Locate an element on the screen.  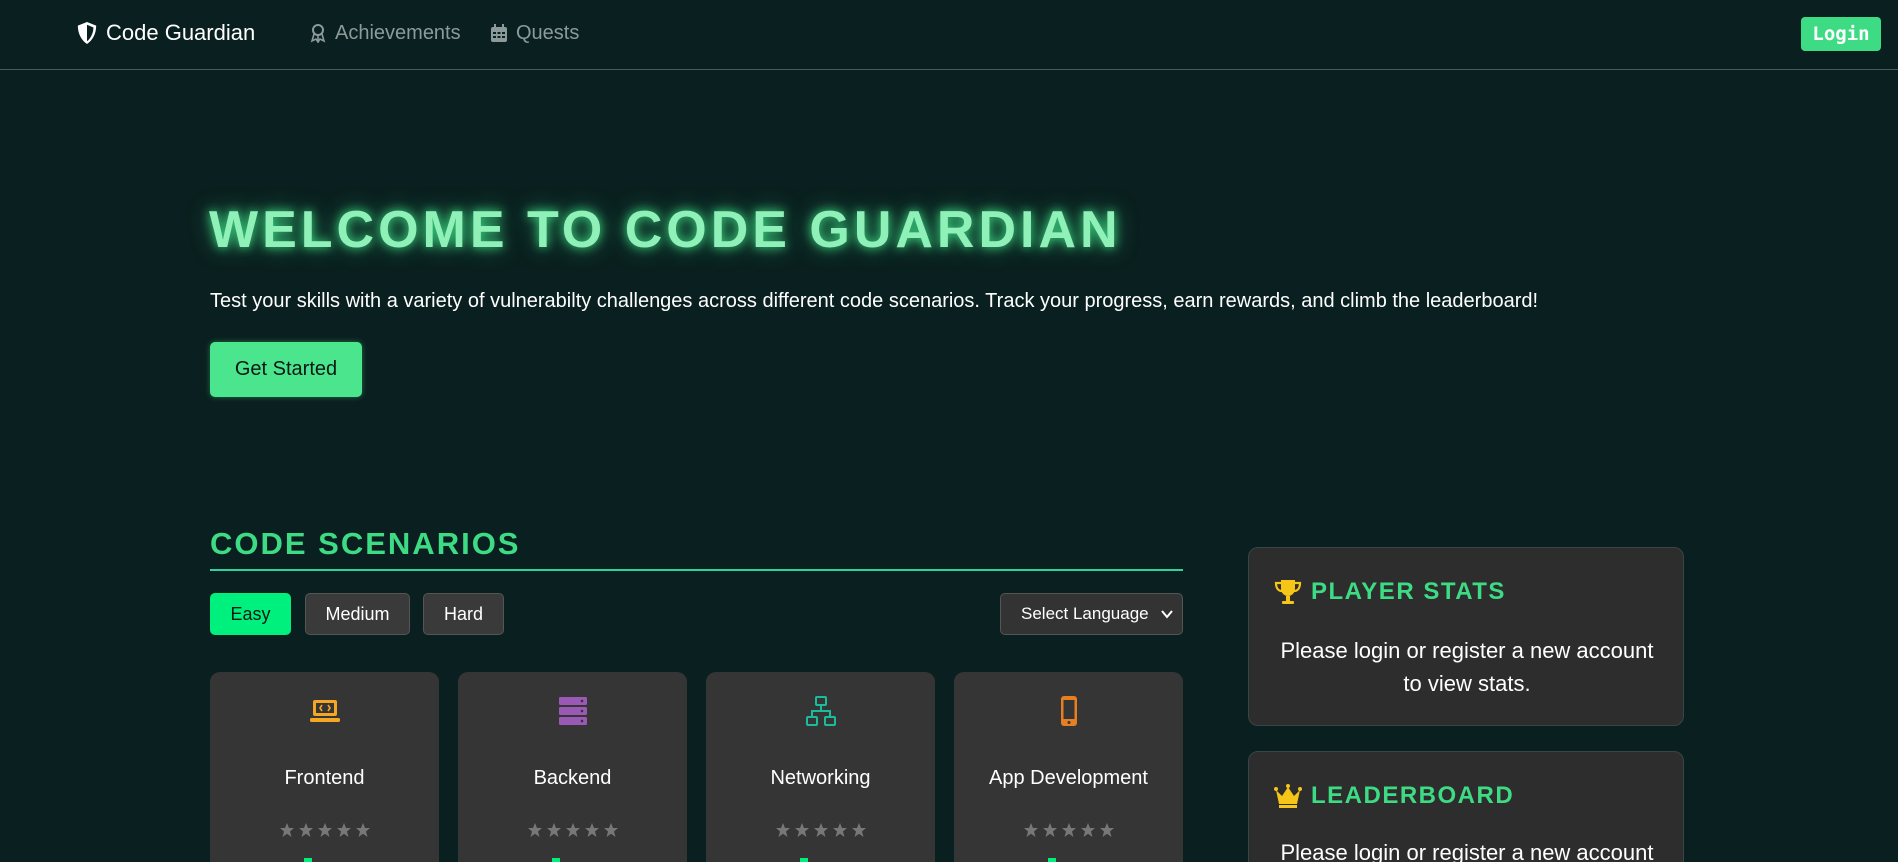
card-title: App Development is located at coordinates (1068, 778).